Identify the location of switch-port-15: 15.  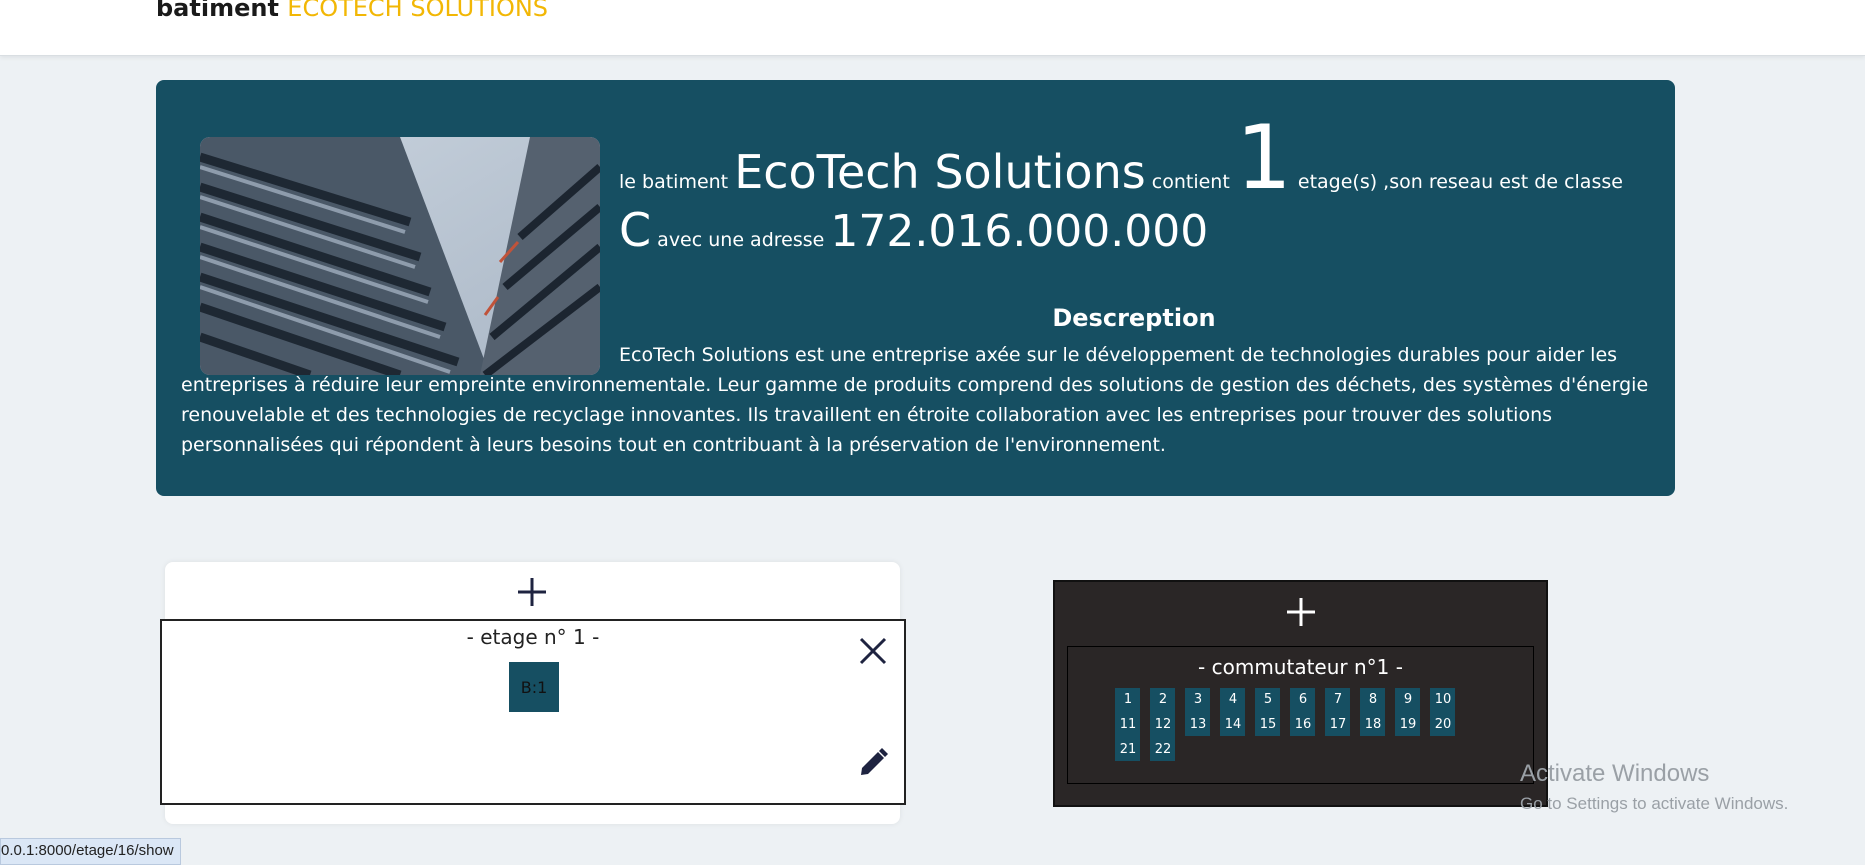
(1268, 724).